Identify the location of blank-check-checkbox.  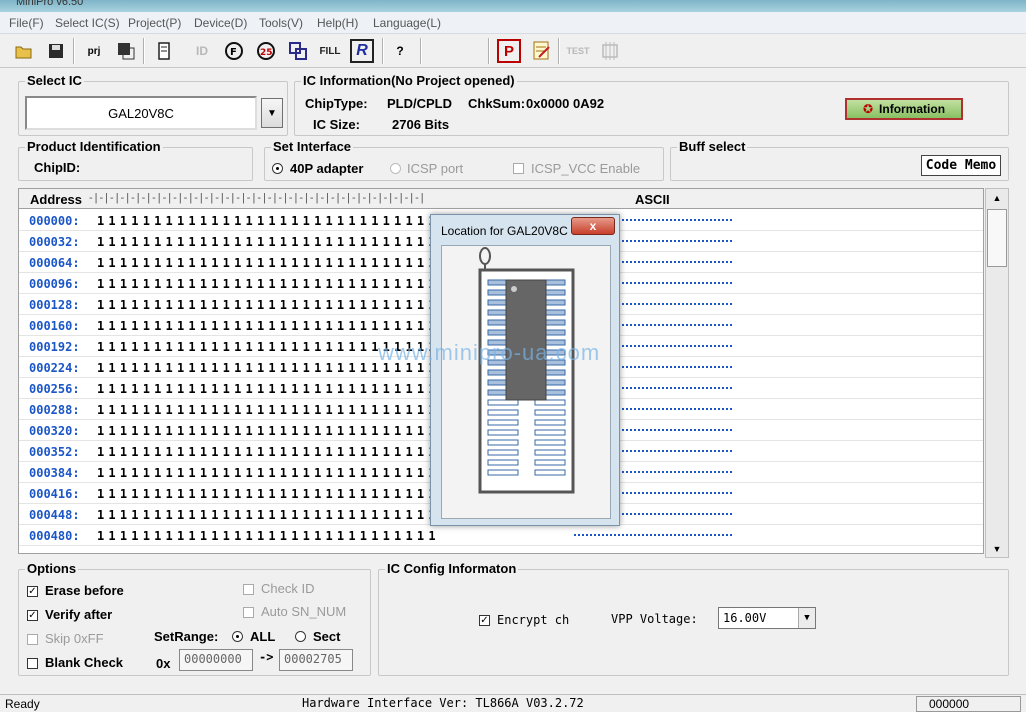
(32, 663).